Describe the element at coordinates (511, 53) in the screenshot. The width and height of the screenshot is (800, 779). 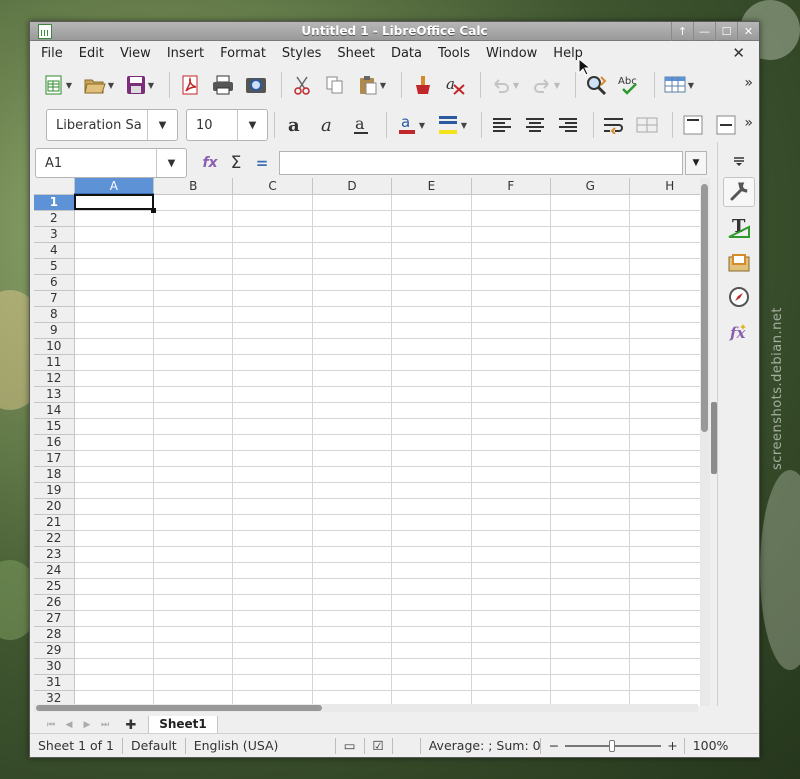
I see `menu-window: Window` at that location.